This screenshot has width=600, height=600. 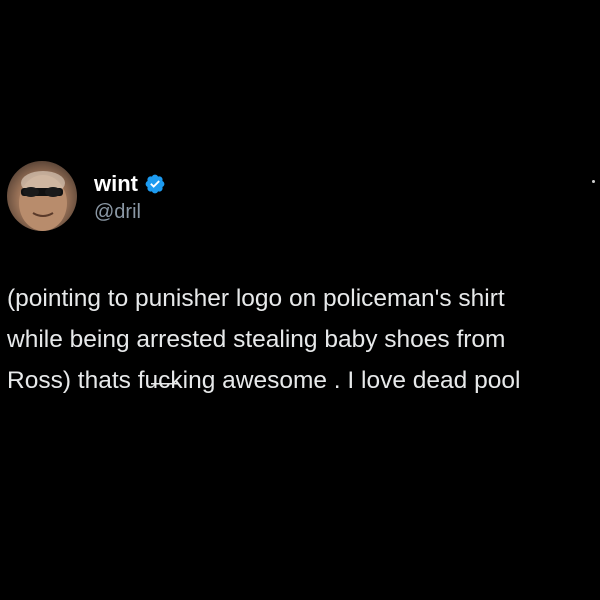 What do you see at coordinates (155, 184) in the screenshot?
I see `verified-badge-icon` at bounding box center [155, 184].